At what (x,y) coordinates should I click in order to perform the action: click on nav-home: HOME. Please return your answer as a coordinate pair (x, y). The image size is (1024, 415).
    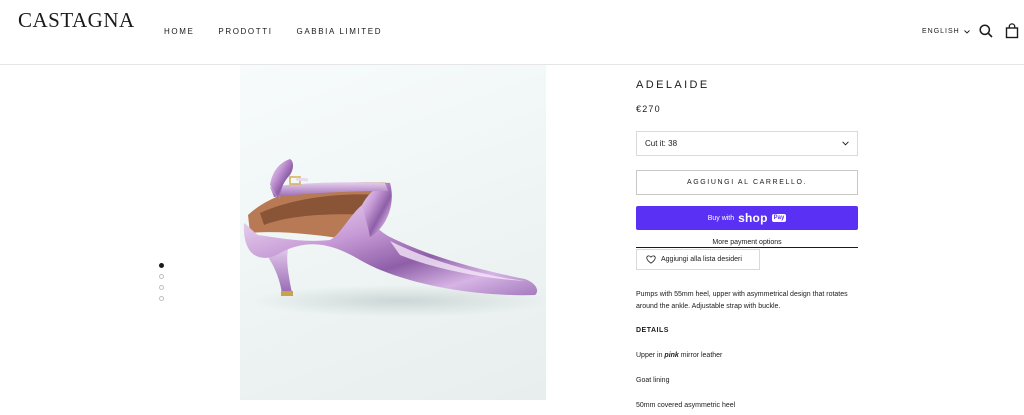
    Looking at the image, I should click on (179, 31).